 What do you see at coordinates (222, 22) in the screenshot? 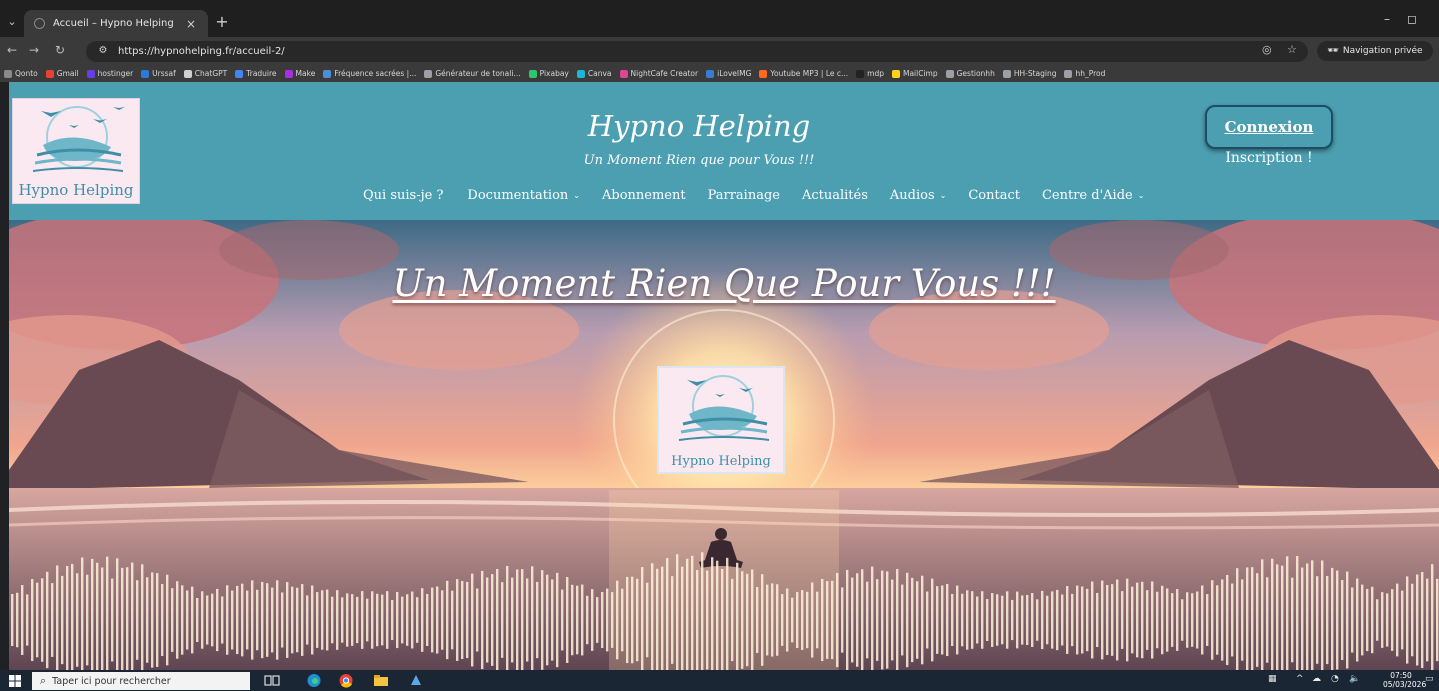
I see `new-tab-button: +` at bounding box center [222, 22].